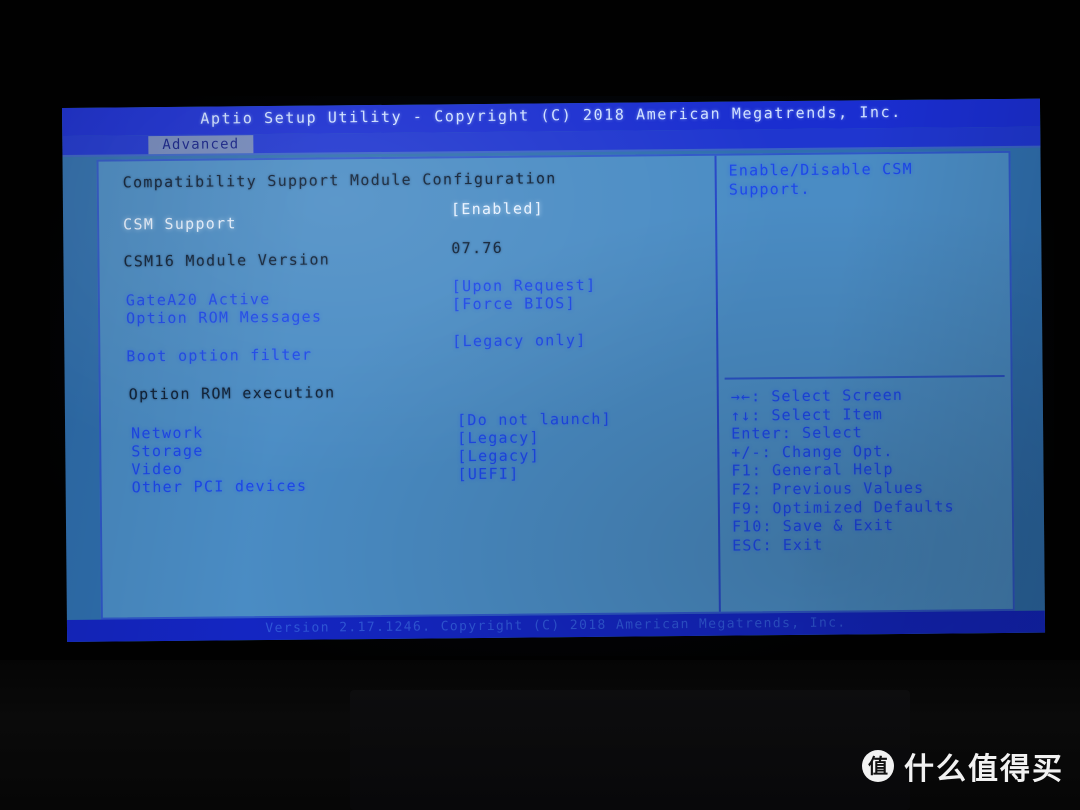 The image size is (1080, 810). I want to click on label-boot-option-filter: Boot option filter, so click(219, 355).